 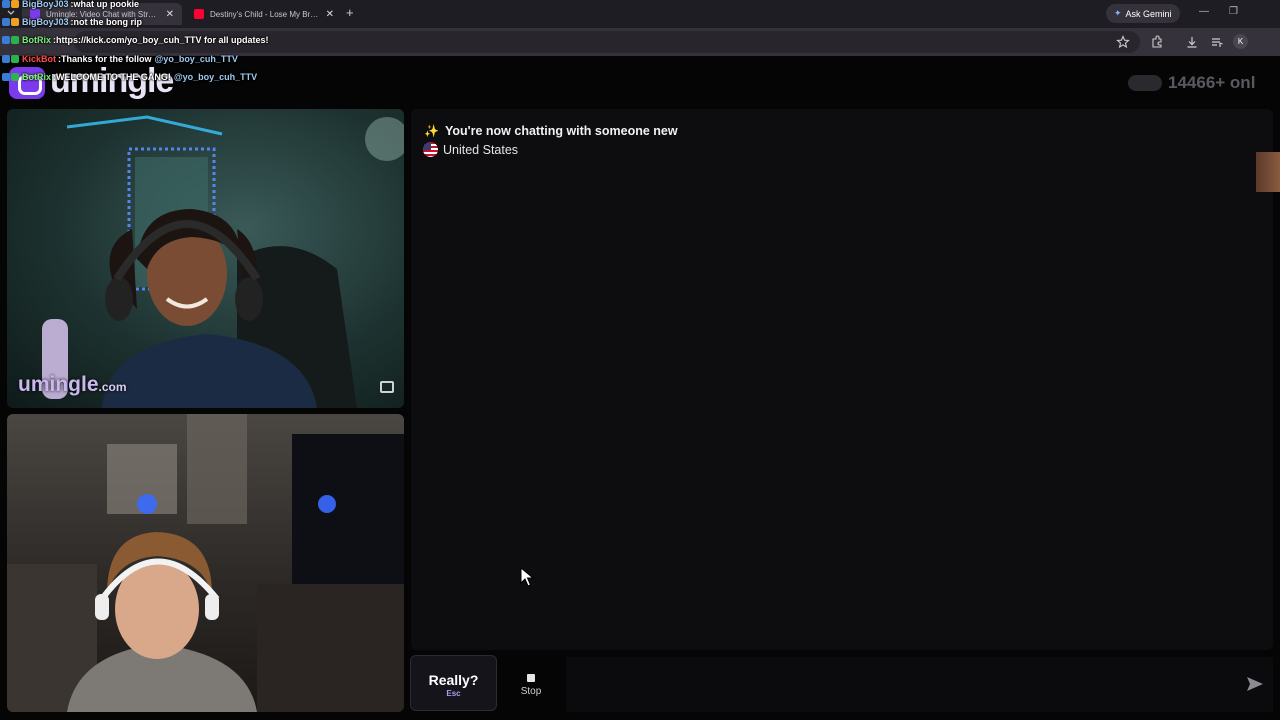 I want to click on next-button-label: Really?, so click(x=453, y=680).